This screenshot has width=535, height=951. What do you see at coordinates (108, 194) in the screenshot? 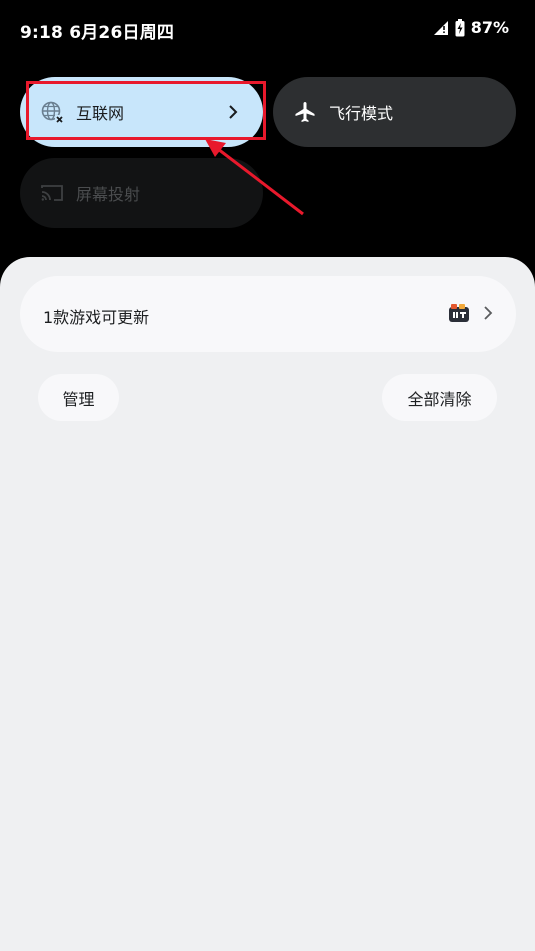
I see `screen-cast-label: 屏幕投射` at bounding box center [108, 194].